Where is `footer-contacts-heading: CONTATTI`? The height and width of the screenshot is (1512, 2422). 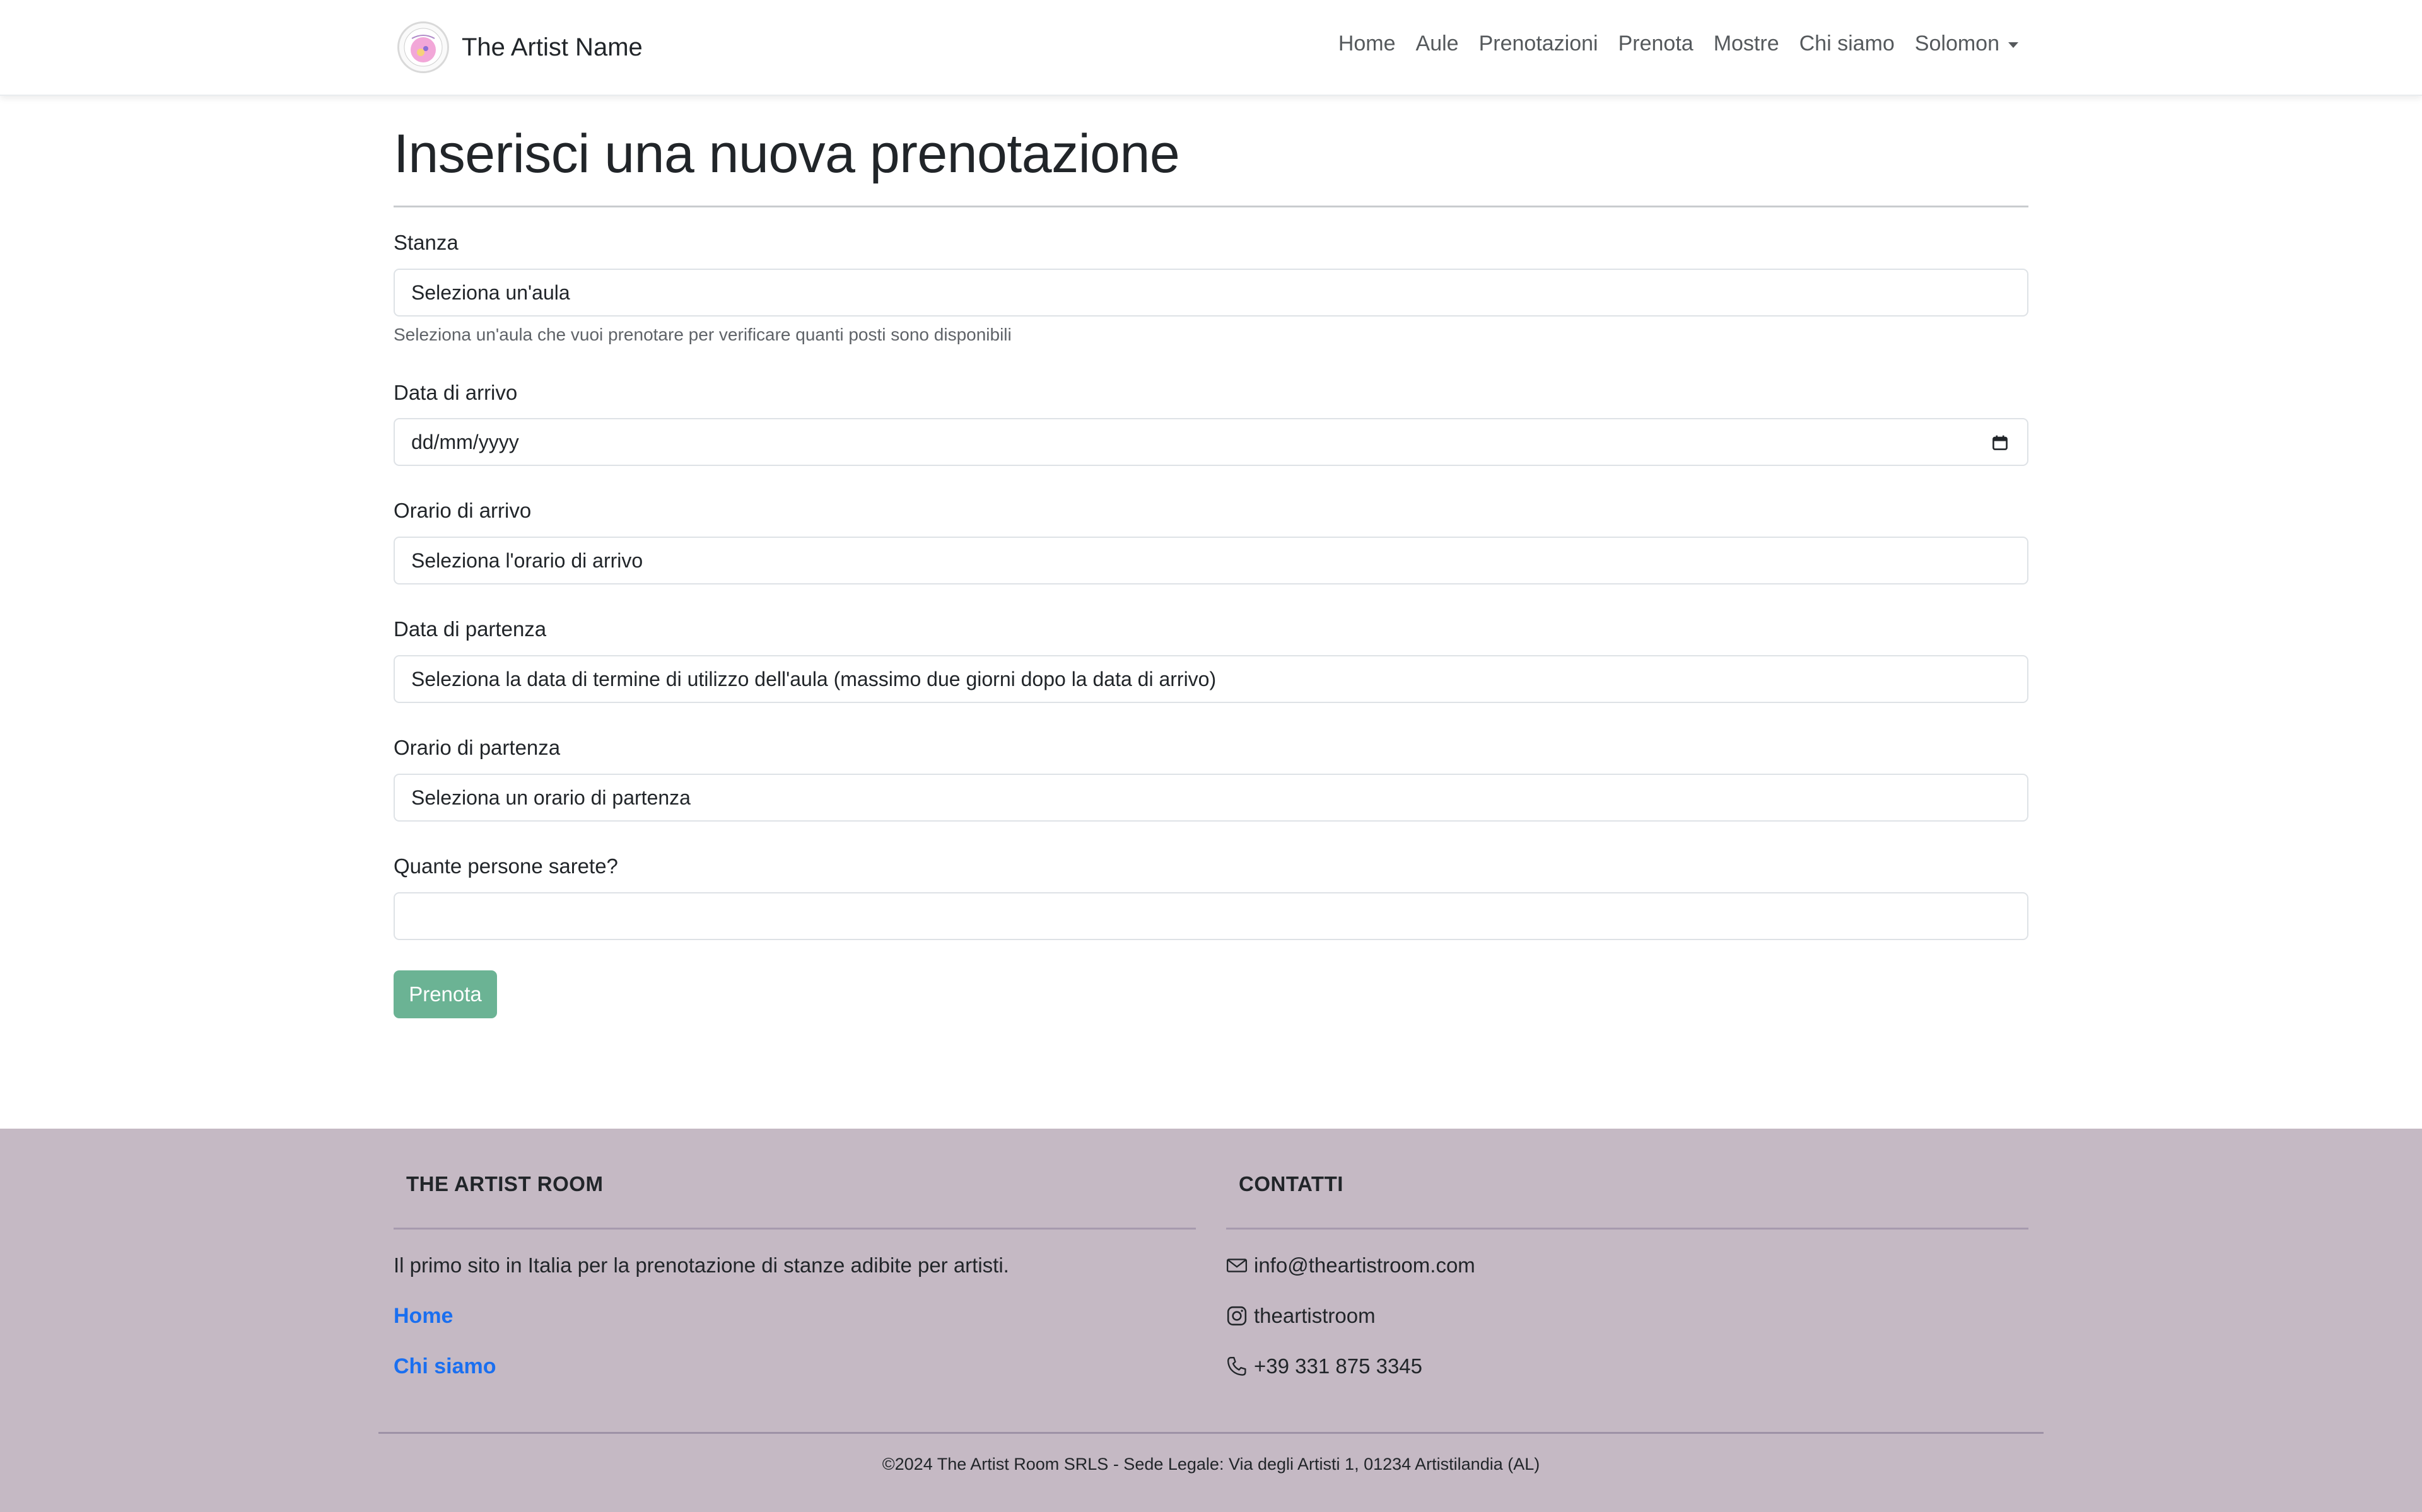 footer-contacts-heading: CONTATTI is located at coordinates (1291, 1184).